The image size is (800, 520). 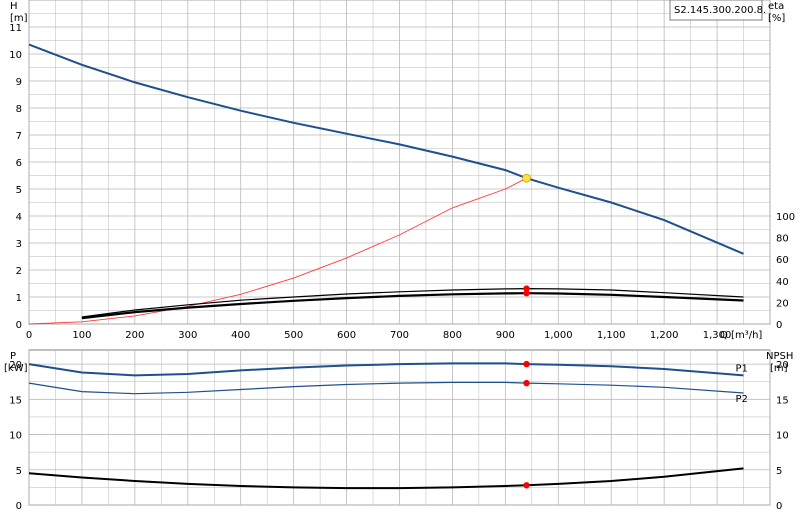 I want to click on x-tick-label: 900, so click(x=505, y=335).